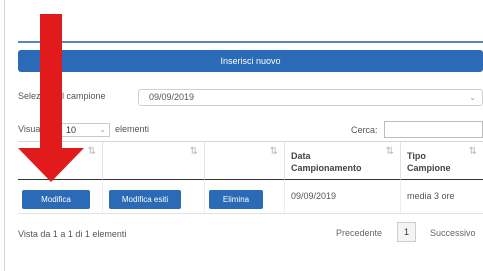 The height and width of the screenshot is (271, 483). What do you see at coordinates (245, 161) in the screenshot?
I see `column-header-delete: ⇅` at bounding box center [245, 161].